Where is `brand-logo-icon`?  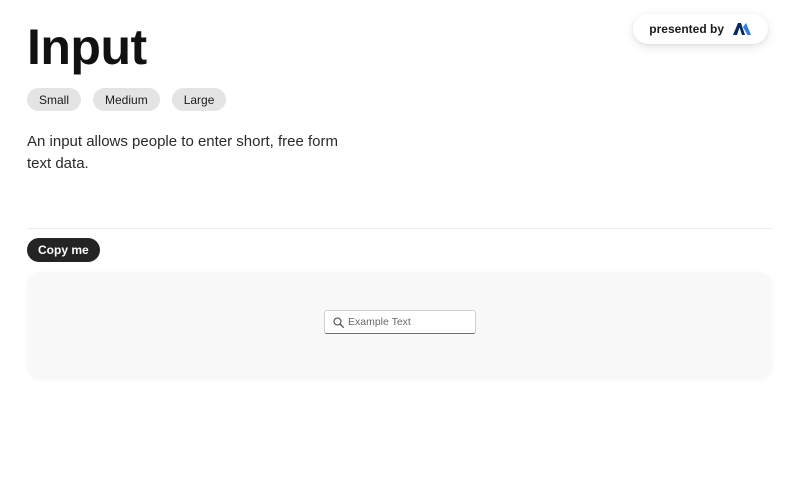
brand-logo-icon is located at coordinates (742, 29).